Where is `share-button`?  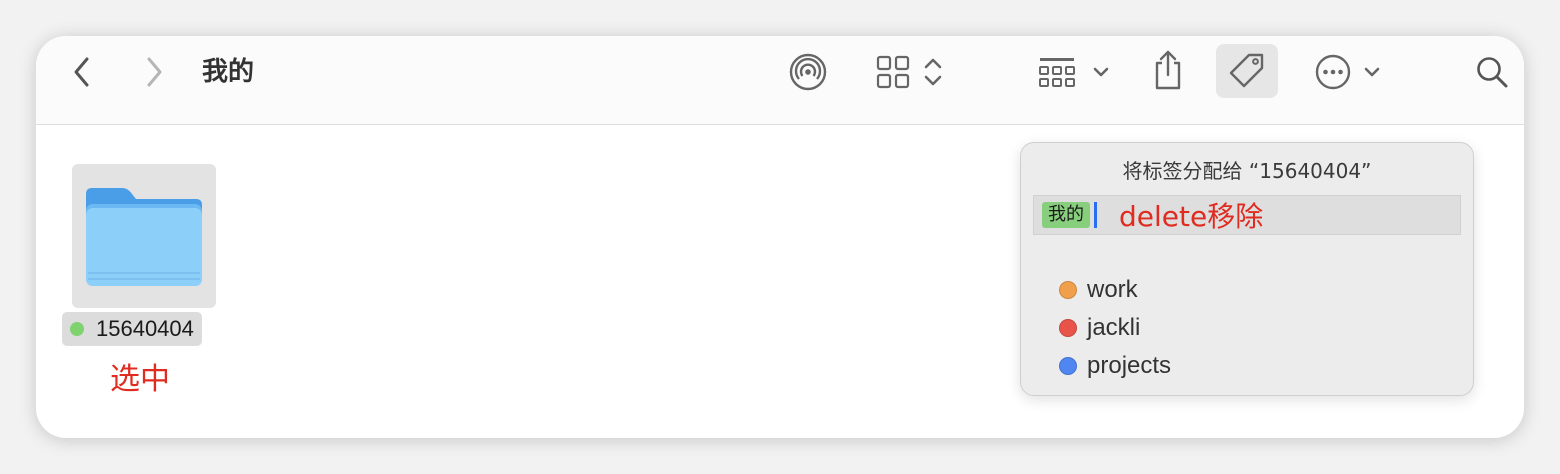
share-button is located at coordinates (1168, 70).